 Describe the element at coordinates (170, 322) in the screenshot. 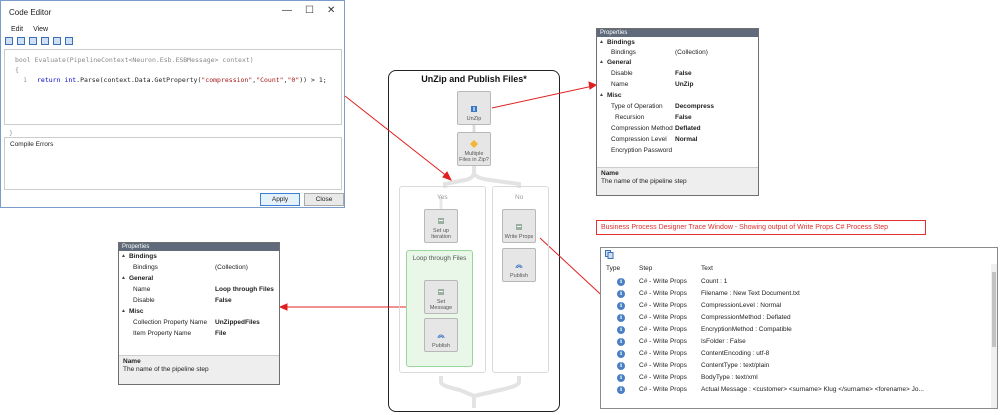

I see `prop-name: Collection Property Name` at that location.